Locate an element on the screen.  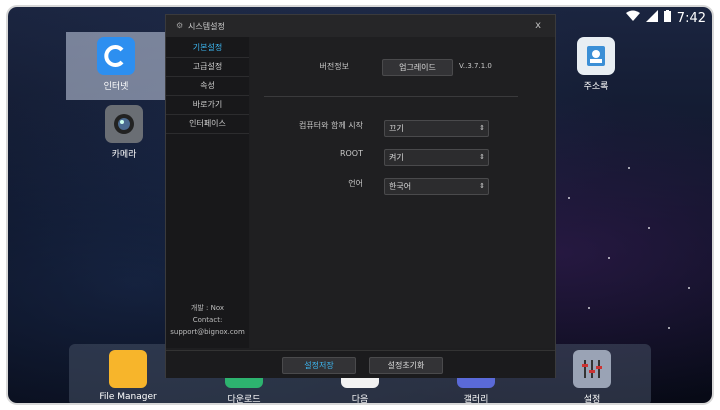
dock-label: 다음 is located at coordinates (360, 399).